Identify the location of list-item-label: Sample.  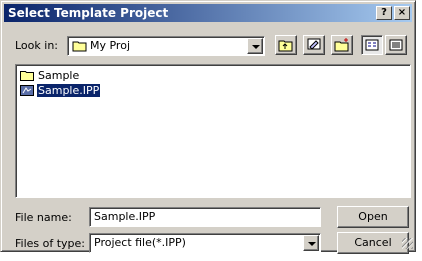
(59, 75).